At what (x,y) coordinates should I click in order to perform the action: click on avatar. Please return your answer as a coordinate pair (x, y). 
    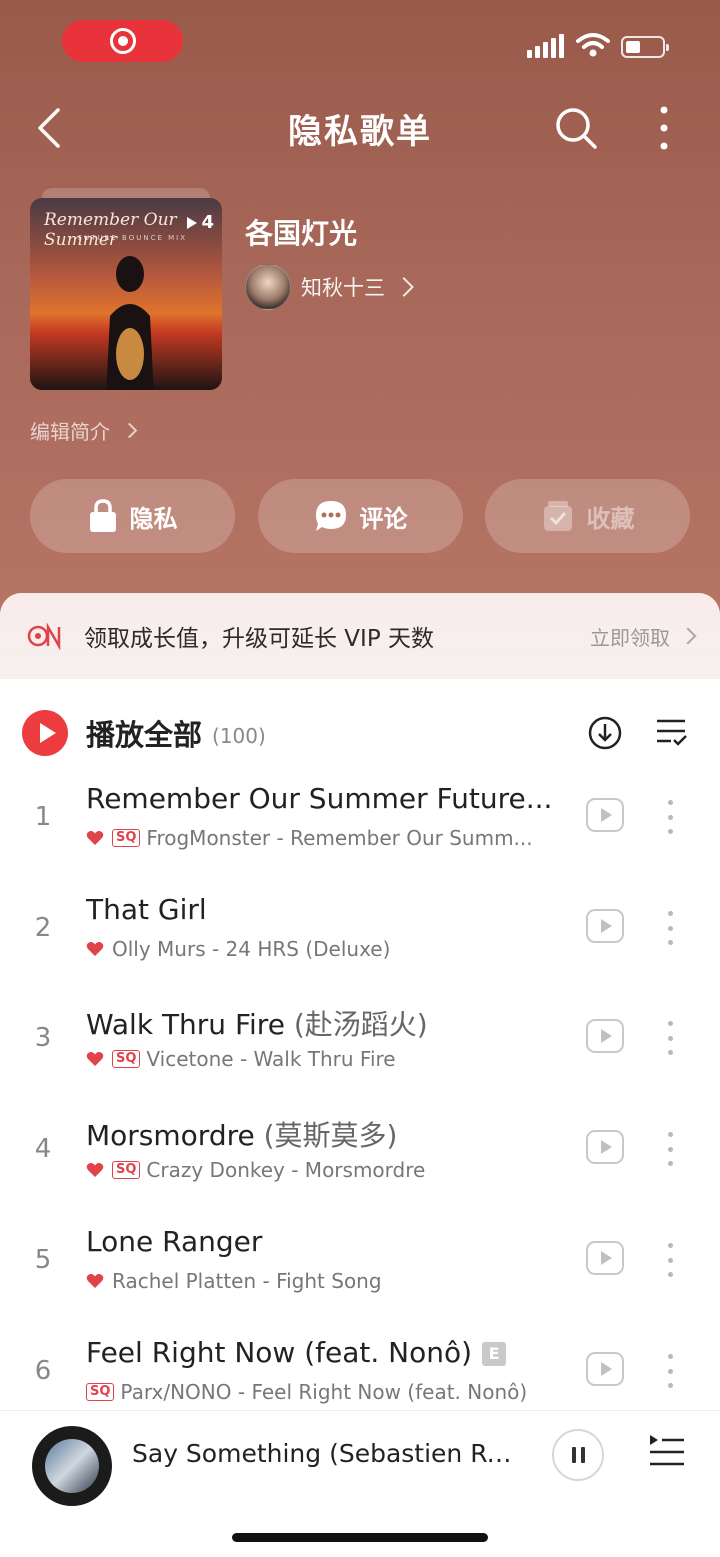
    Looking at the image, I should click on (268, 287).